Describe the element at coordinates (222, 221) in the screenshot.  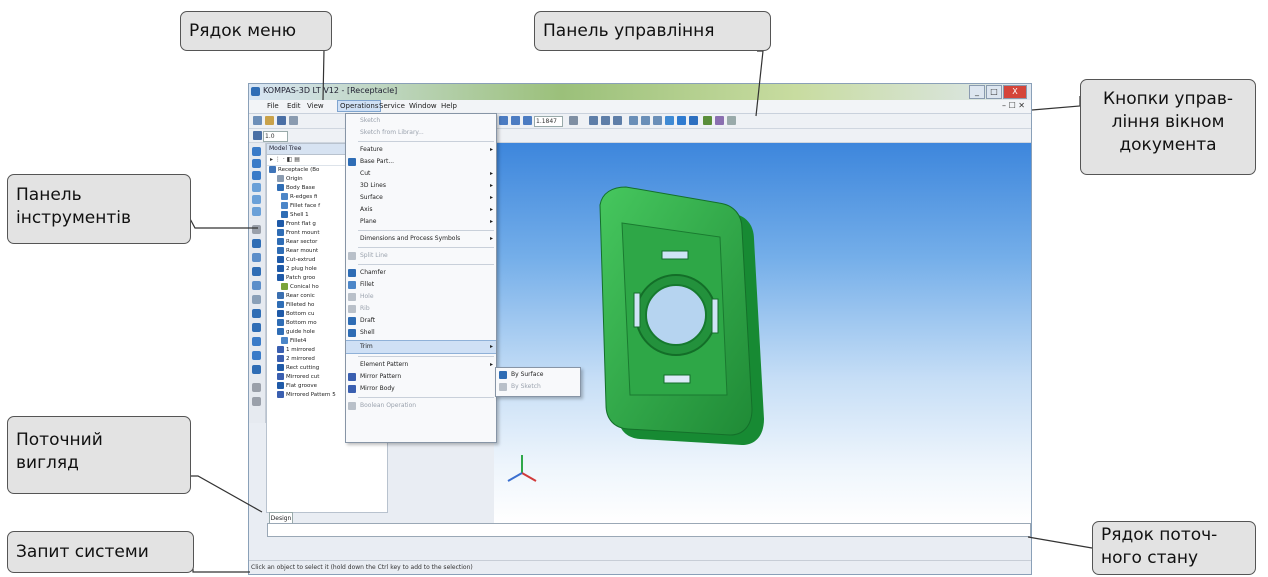
I see `leader-toolbar` at that location.